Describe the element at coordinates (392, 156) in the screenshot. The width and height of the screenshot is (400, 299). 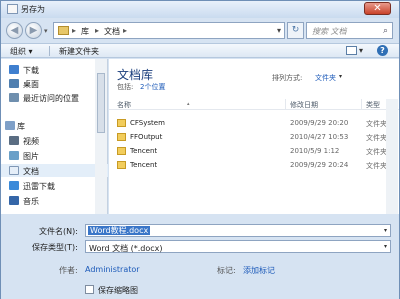
I see `file-list-scrollbar` at that location.